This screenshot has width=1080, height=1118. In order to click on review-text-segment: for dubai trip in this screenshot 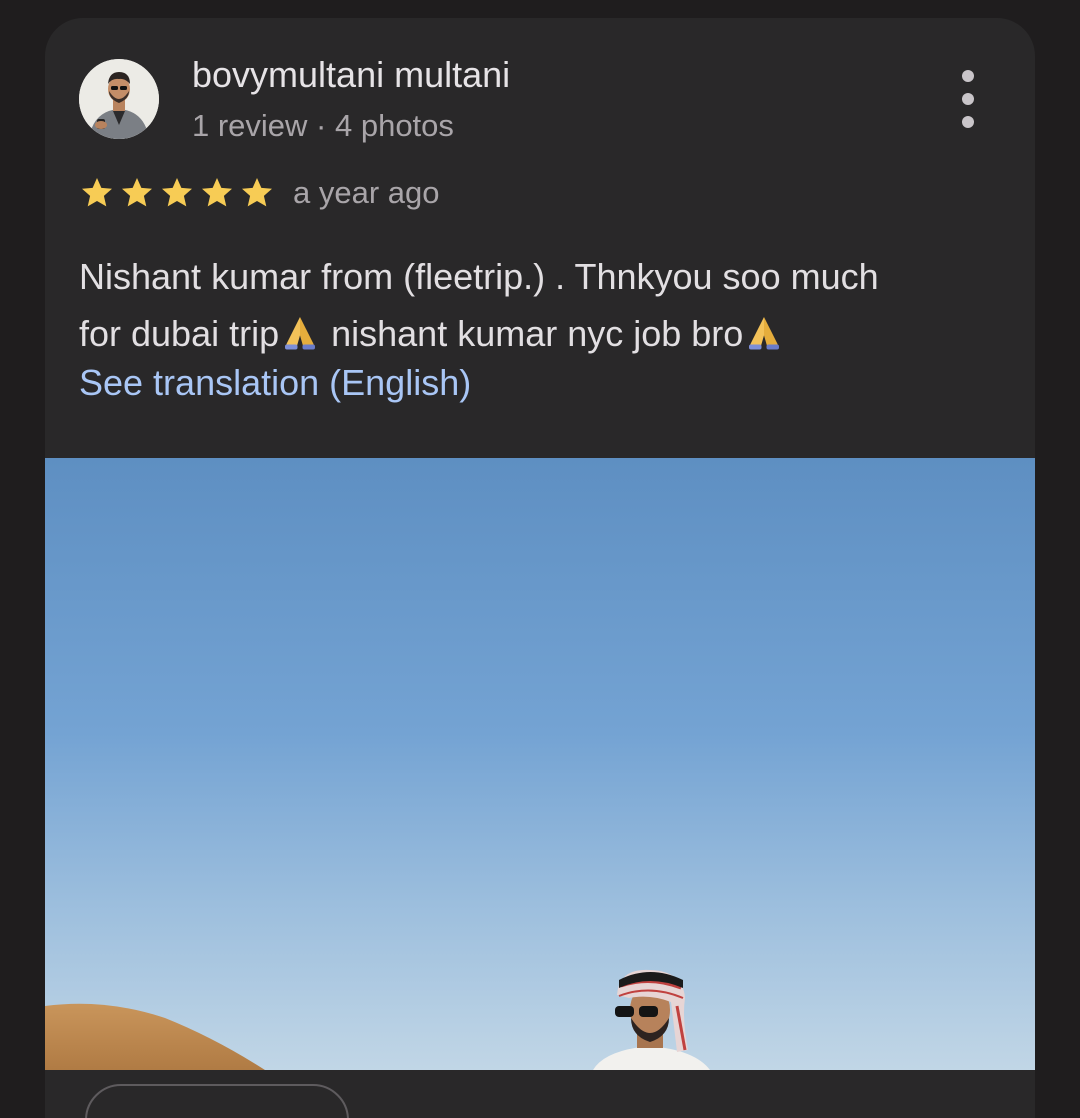, I will do `click(179, 333)`.